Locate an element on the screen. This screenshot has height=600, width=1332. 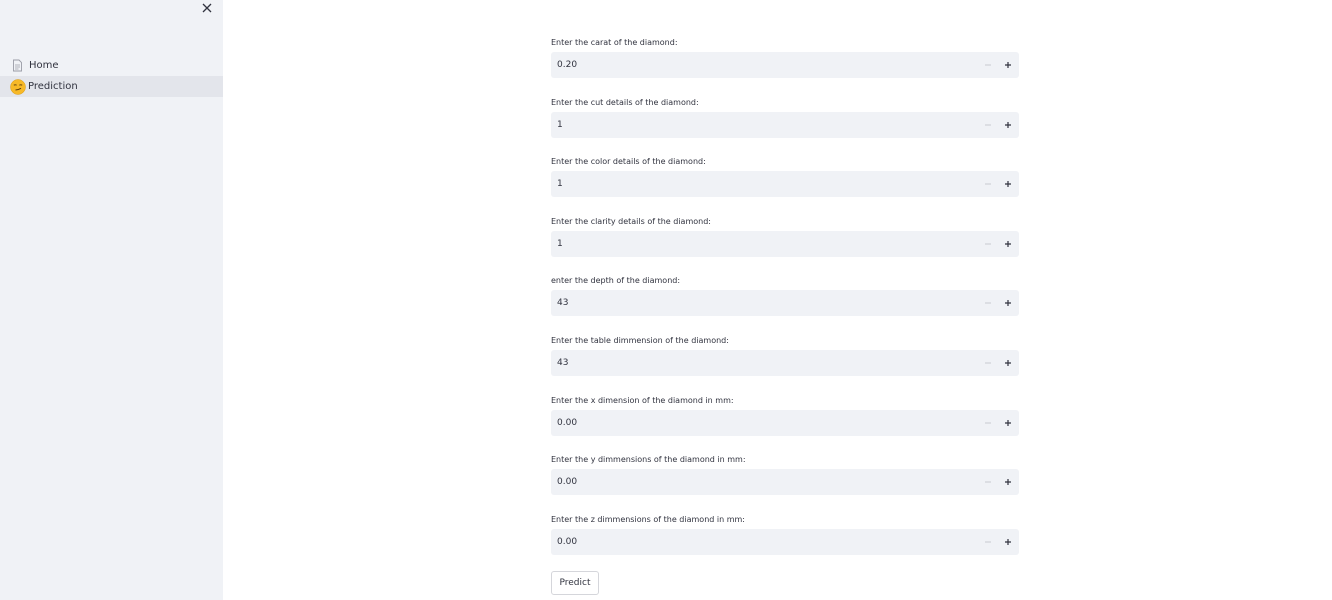
carat-number-input is located at coordinates (785, 65).